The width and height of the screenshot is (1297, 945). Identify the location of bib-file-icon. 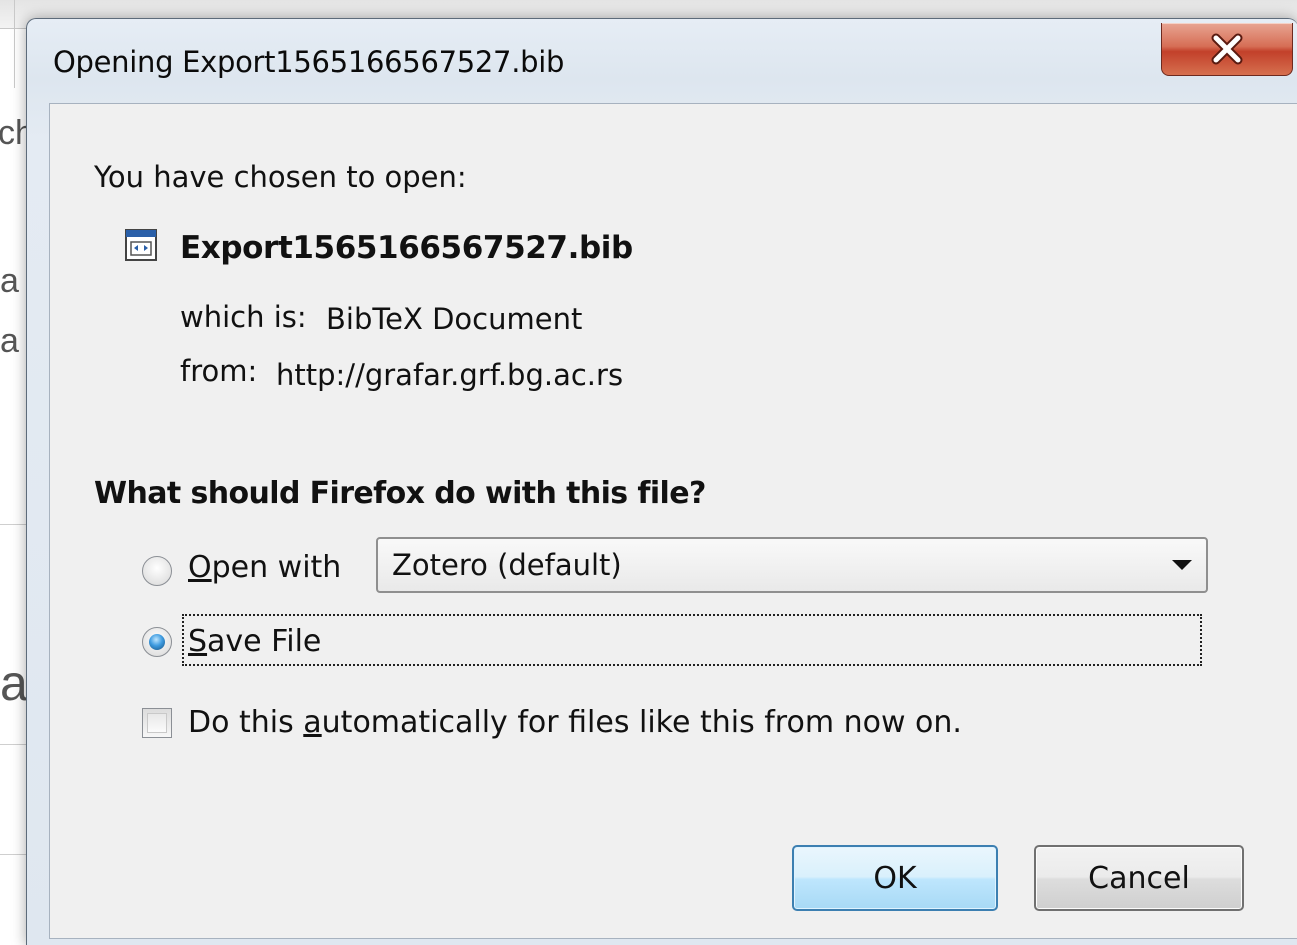
(141, 245).